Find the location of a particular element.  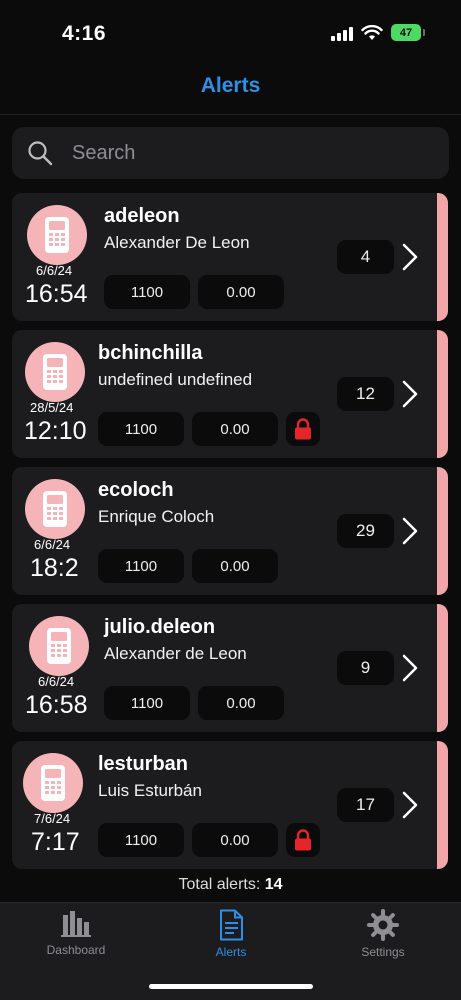

bar-chart-icon is located at coordinates (76, 924).